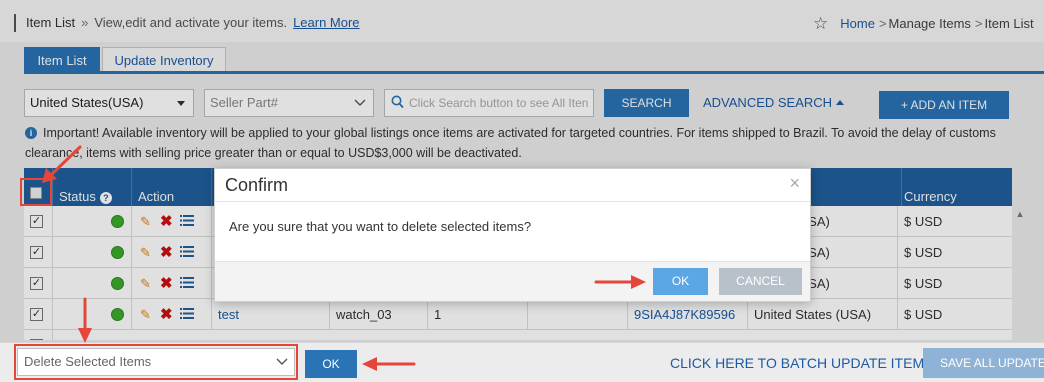 This screenshot has width=1044, height=382. What do you see at coordinates (760, 281) in the screenshot?
I see `confirm-cancel-button: CANCEL` at bounding box center [760, 281].